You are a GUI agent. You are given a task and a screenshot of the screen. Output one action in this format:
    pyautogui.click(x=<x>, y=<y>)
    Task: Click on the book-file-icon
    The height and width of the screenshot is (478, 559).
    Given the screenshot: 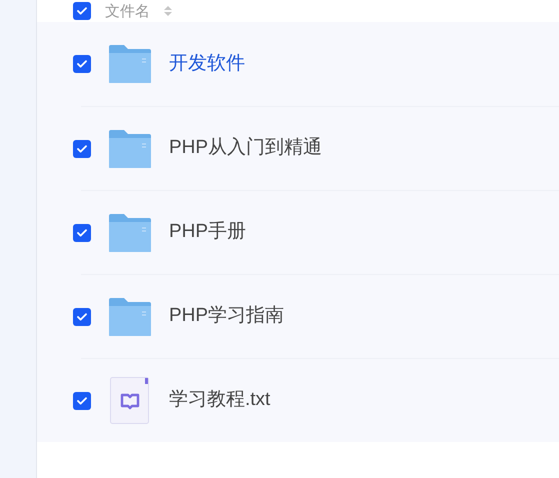 What is the action you would take?
    pyautogui.click(x=130, y=400)
    